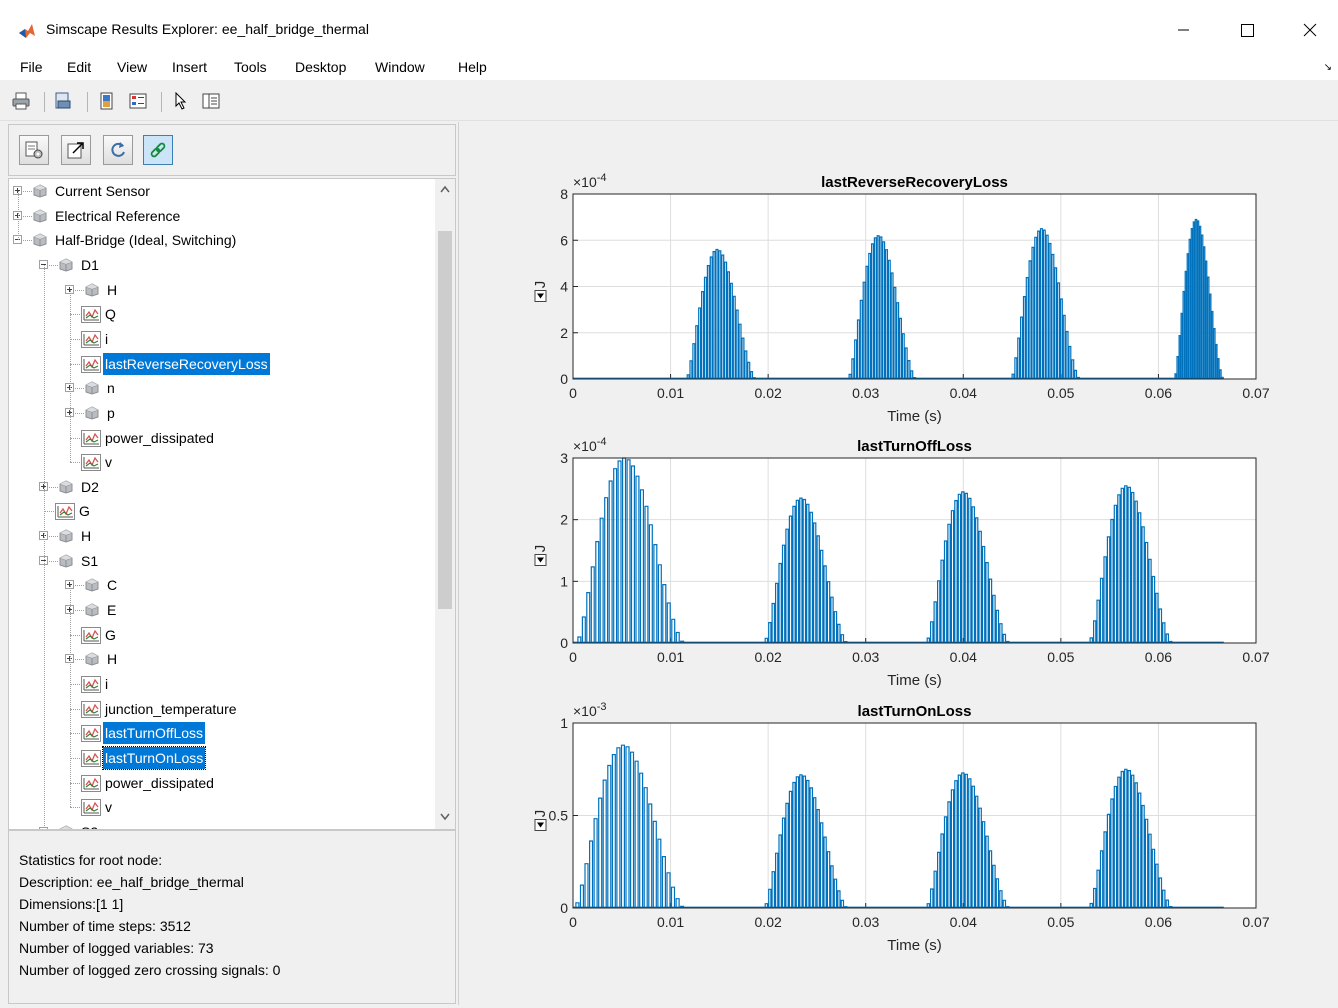 Image resolution: width=1338 pixels, height=1008 pixels. Describe the element at coordinates (222, 610) in the screenshot. I see `tree-item: E` at that location.